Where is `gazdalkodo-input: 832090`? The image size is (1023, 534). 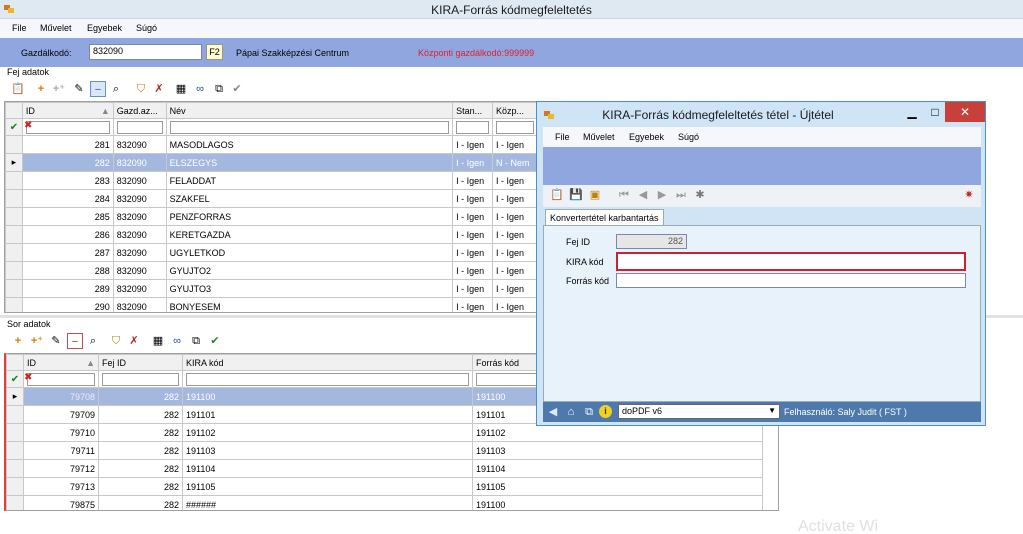 gazdalkodo-input: 832090 is located at coordinates (145, 52).